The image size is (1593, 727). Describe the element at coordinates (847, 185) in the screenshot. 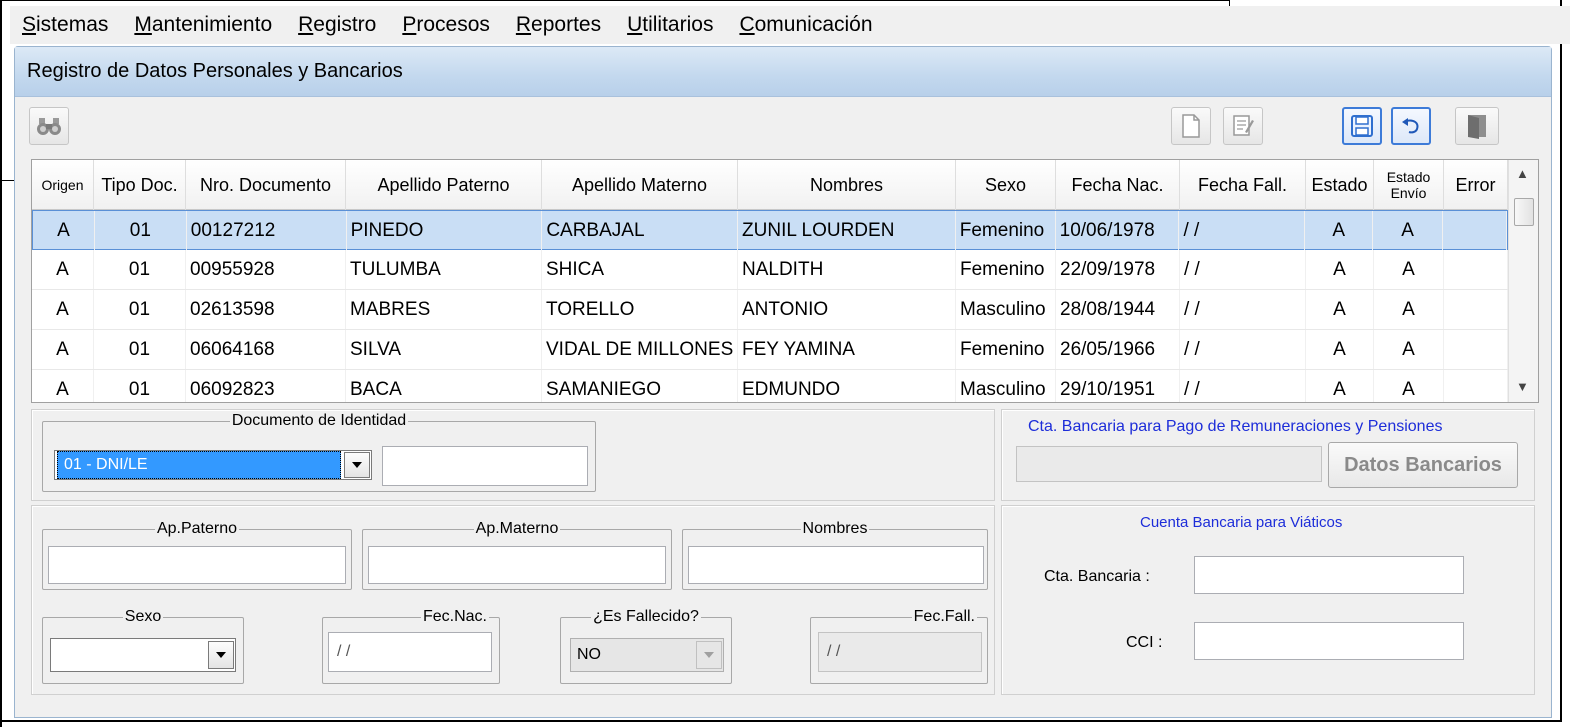

I see `column-header: Nombres` at that location.